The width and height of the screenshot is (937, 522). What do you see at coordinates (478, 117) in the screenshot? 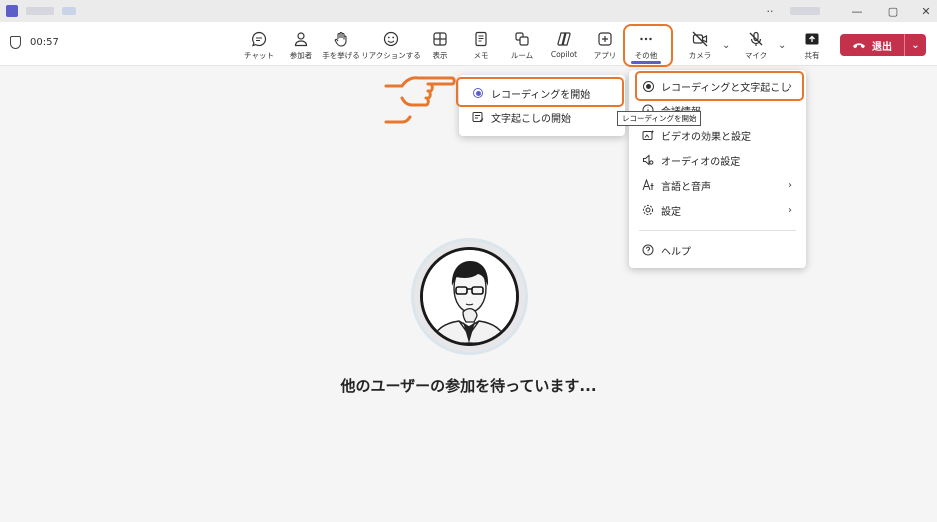
I see `transcript-icon` at bounding box center [478, 117].